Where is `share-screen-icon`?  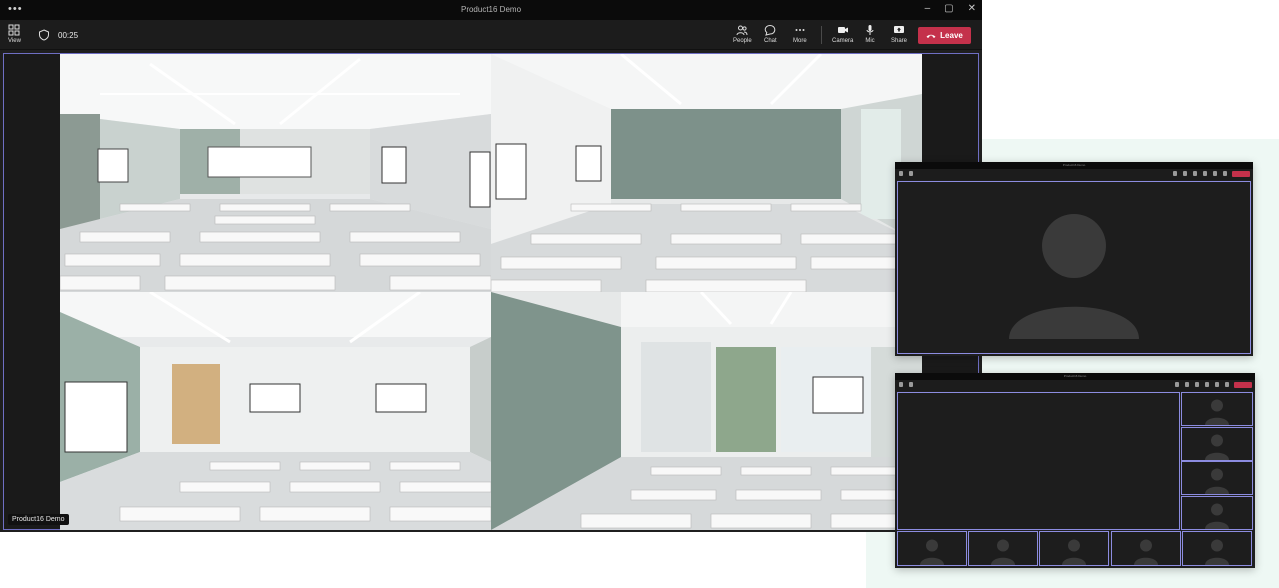
share-screen-icon is located at coordinates (899, 29).